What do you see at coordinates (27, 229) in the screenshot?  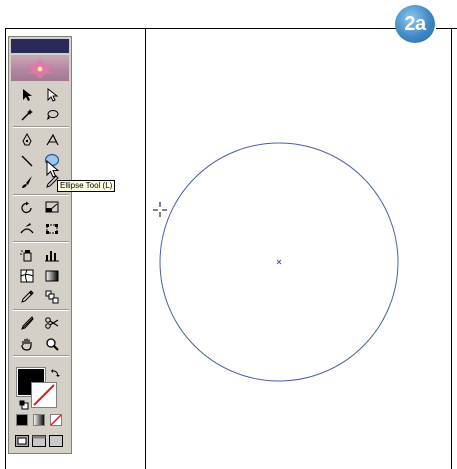 I see `warp-tool` at bounding box center [27, 229].